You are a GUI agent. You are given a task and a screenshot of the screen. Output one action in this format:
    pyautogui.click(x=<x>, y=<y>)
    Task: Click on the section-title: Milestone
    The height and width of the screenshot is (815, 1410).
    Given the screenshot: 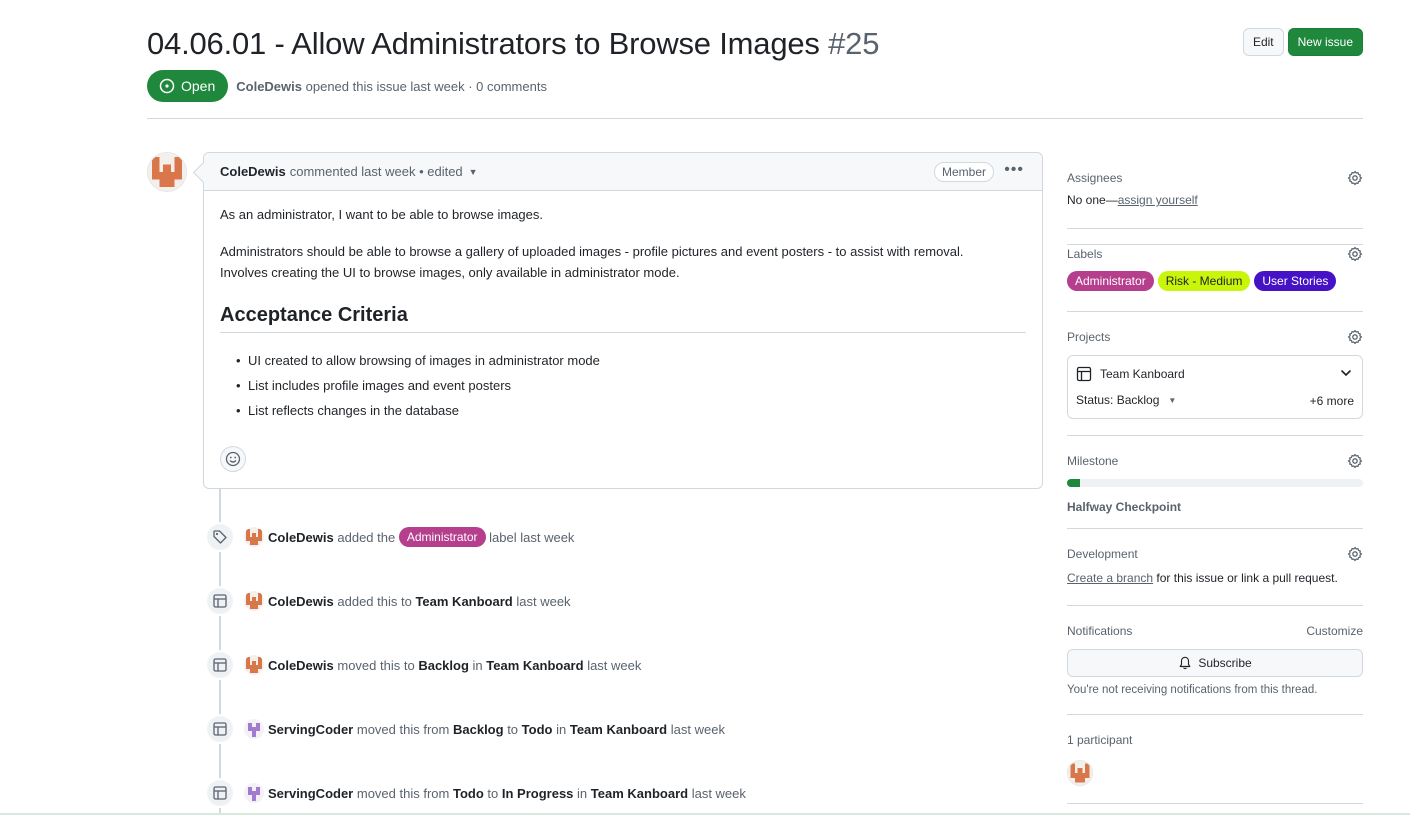 What is the action you would take?
    pyautogui.click(x=1093, y=461)
    